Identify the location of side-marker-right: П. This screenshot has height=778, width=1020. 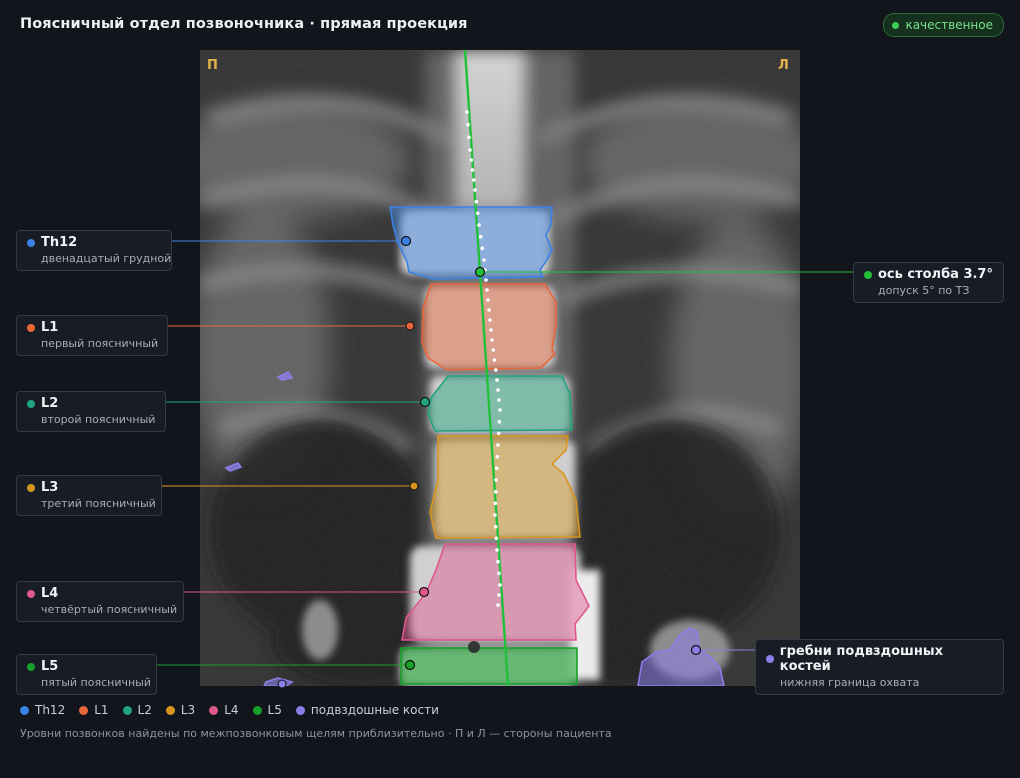
(212, 65).